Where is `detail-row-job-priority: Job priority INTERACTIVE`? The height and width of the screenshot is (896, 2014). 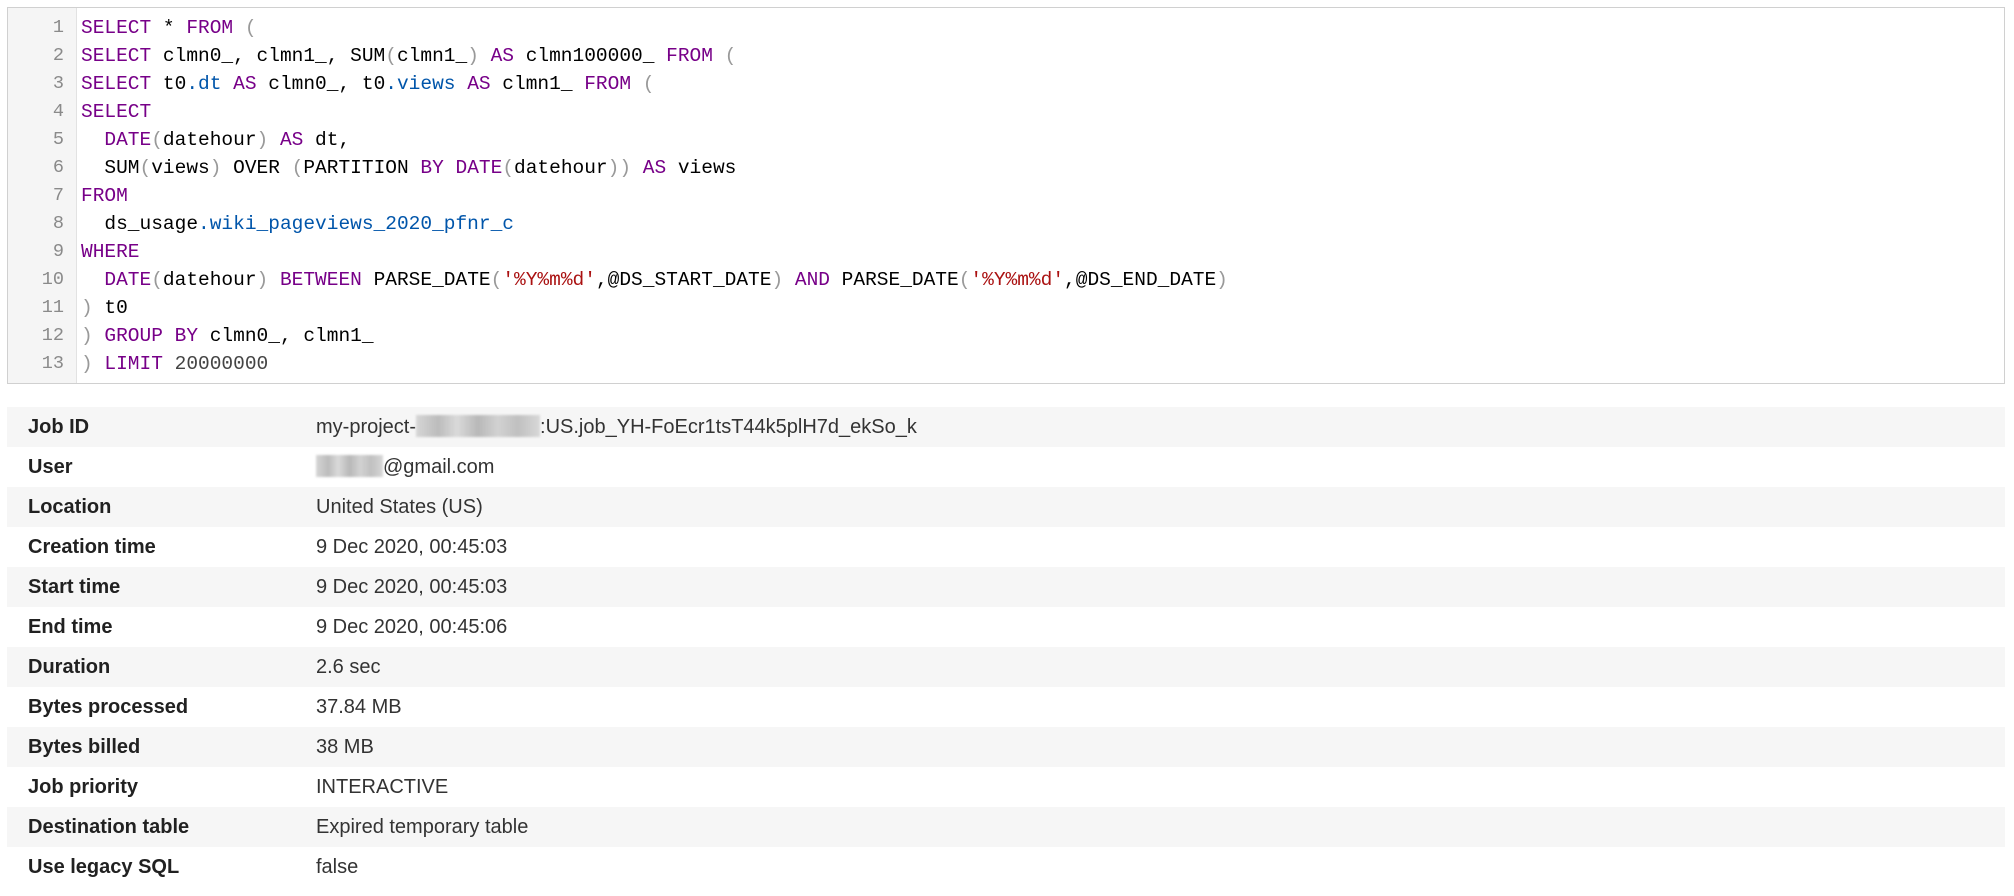 detail-row-job-priority: Job priority INTERACTIVE is located at coordinates (1006, 787).